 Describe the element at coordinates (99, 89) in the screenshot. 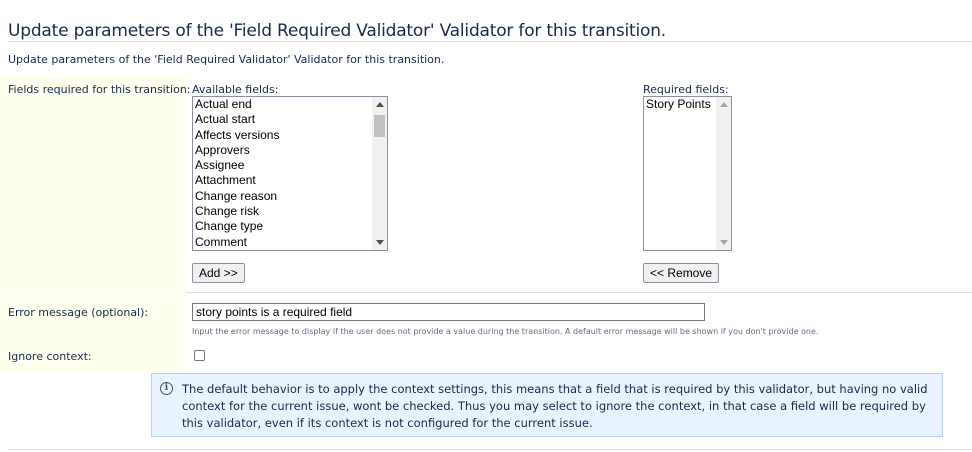

I see `fields-required-label: Fields required for this transition:` at that location.